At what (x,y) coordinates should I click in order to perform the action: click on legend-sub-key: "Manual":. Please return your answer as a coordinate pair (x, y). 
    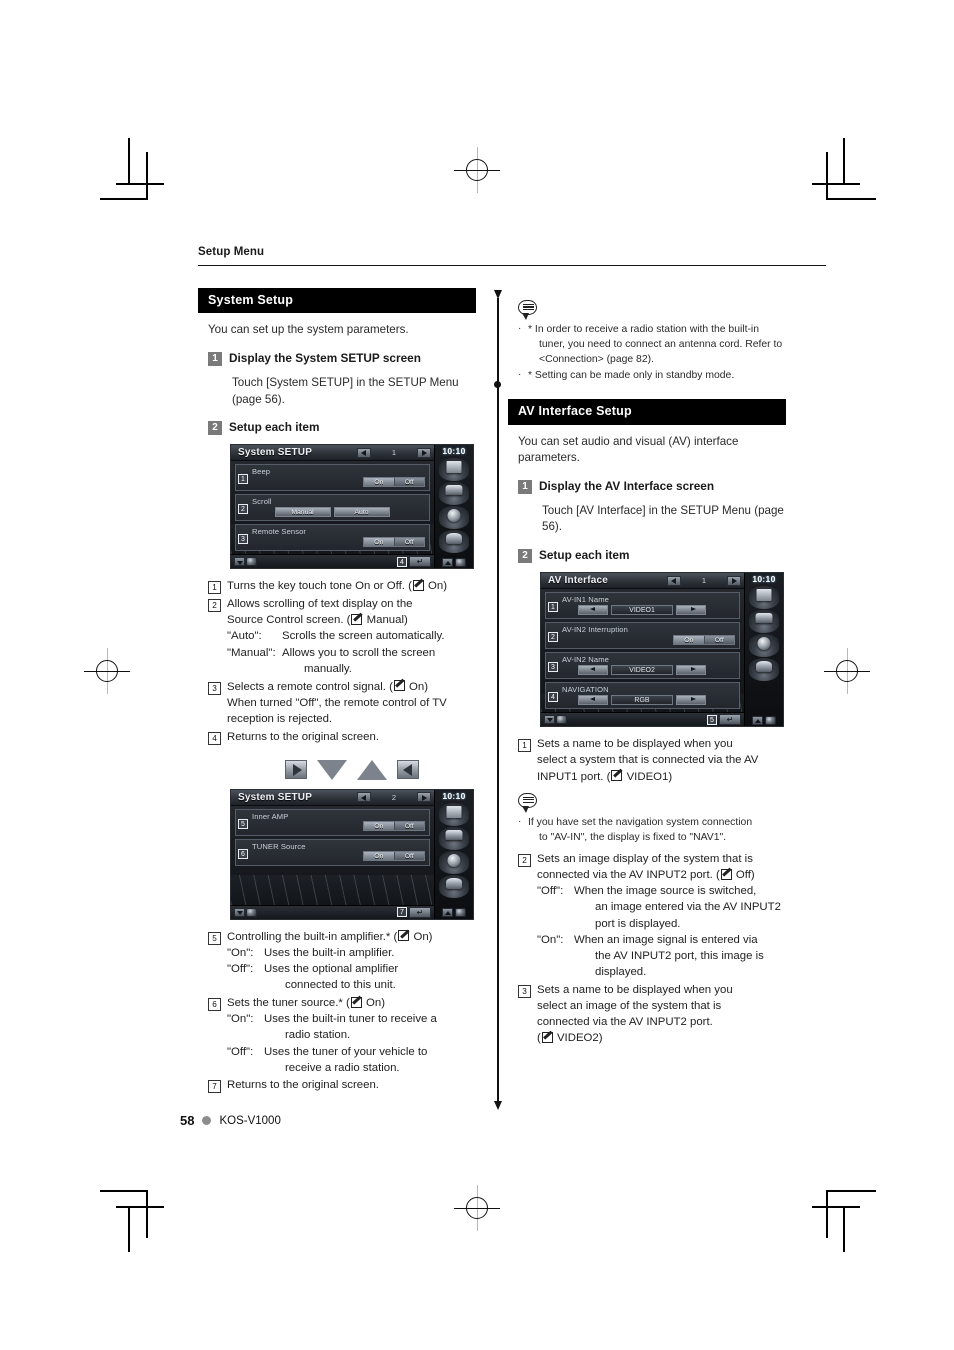
    Looking at the image, I should click on (251, 652).